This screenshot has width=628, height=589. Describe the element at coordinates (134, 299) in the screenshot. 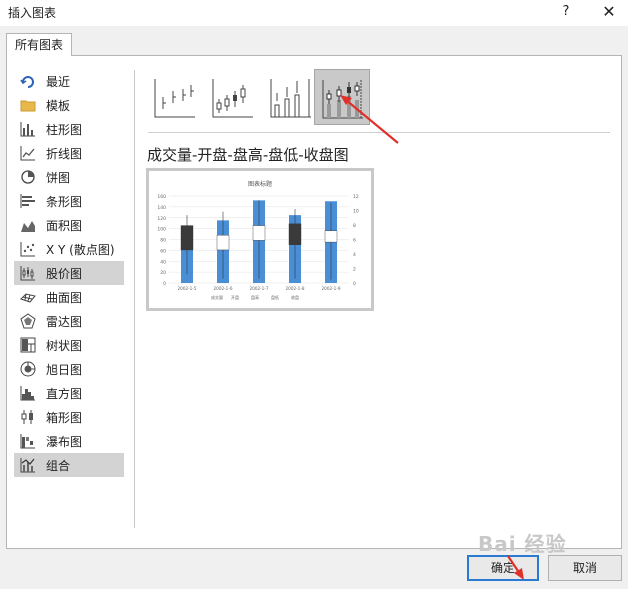

I see `vertical-divider` at that location.